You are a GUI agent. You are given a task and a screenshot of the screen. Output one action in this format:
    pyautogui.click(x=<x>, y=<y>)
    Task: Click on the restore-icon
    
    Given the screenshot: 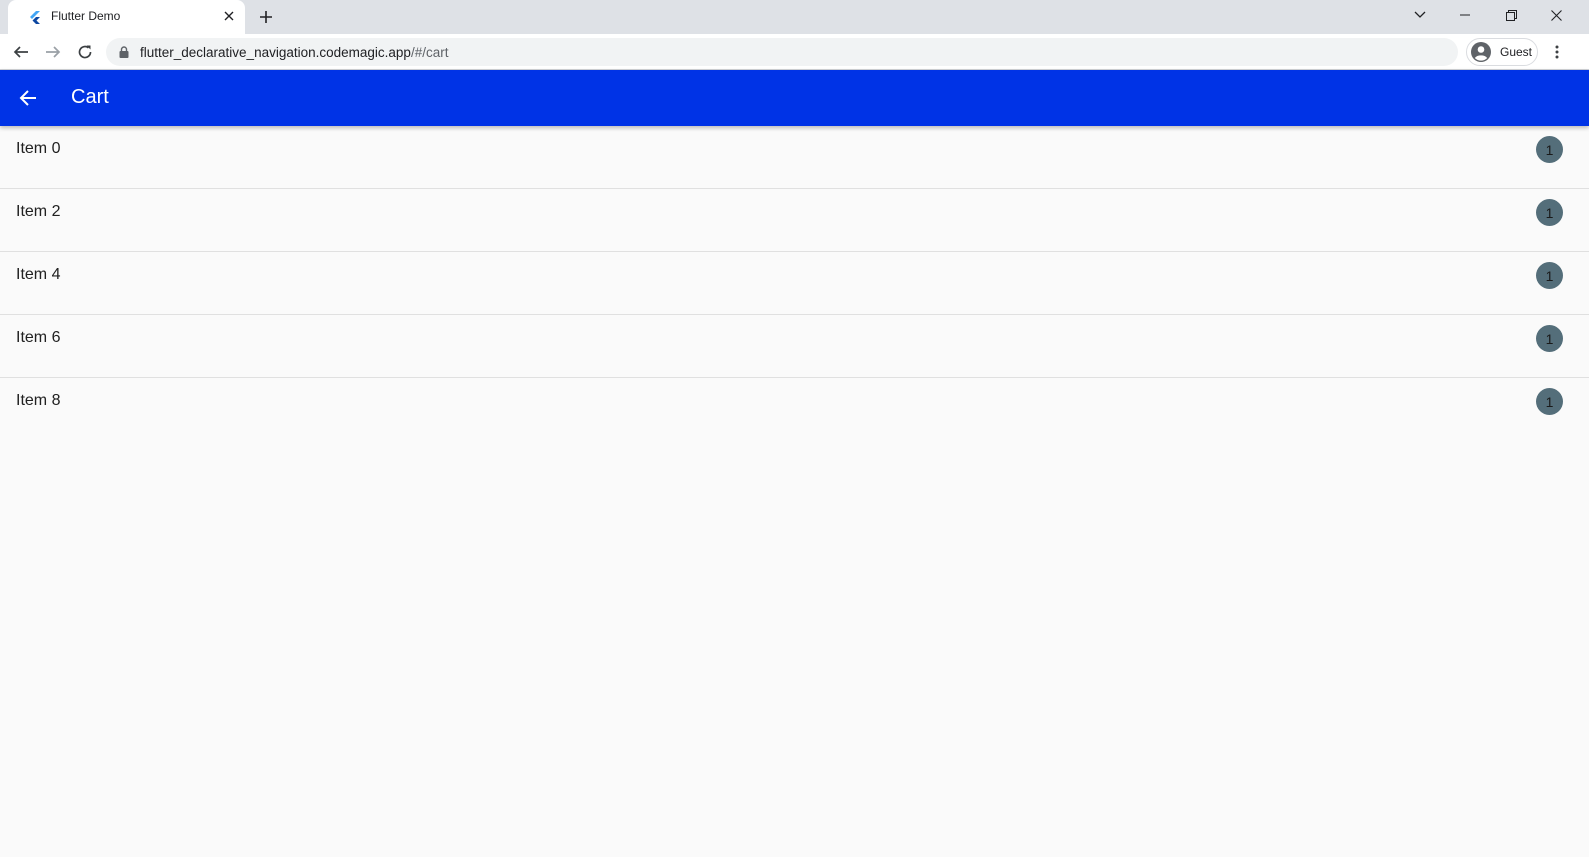 What is the action you would take?
    pyautogui.click(x=1511, y=15)
    